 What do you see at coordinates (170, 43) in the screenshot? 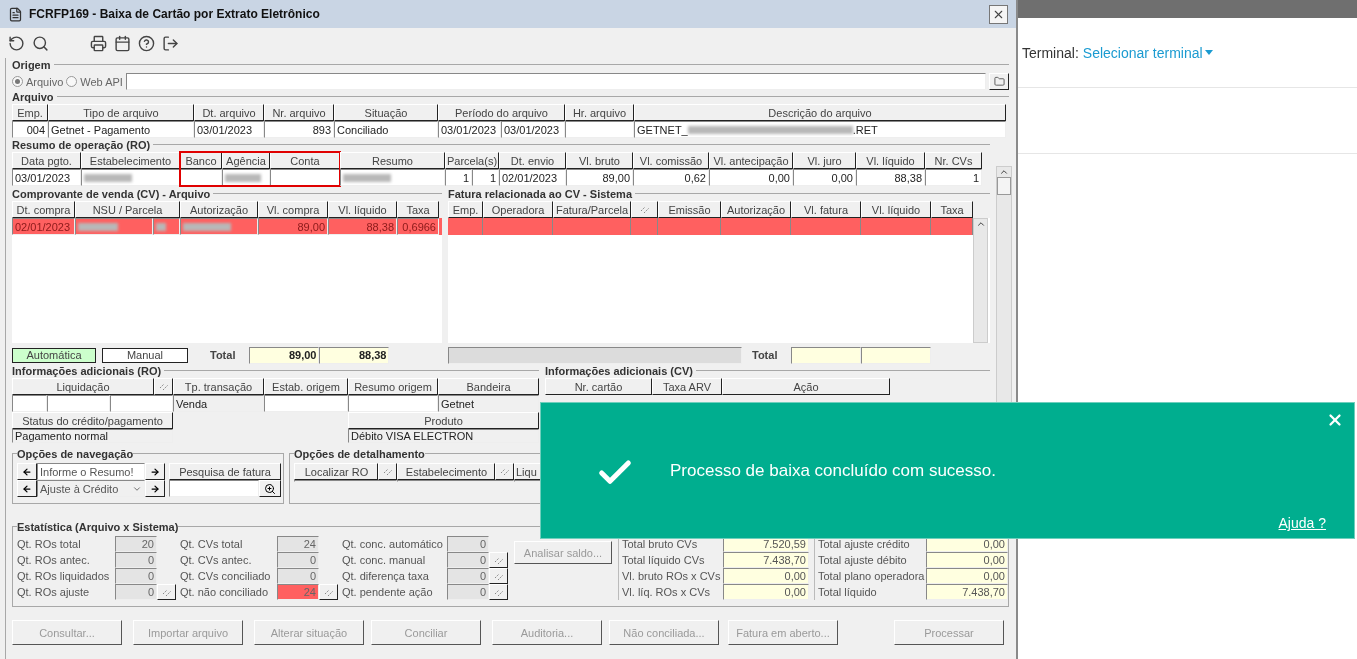
I see `exit-icon` at bounding box center [170, 43].